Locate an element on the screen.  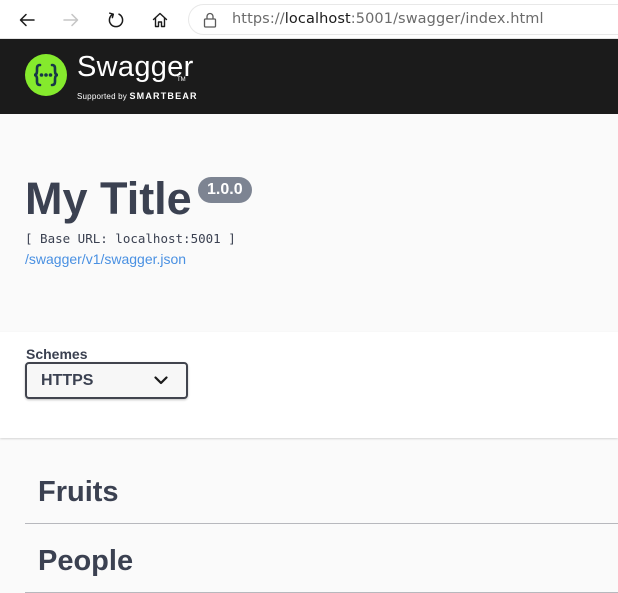
version-badge: 1.0.0 is located at coordinates (225, 190).